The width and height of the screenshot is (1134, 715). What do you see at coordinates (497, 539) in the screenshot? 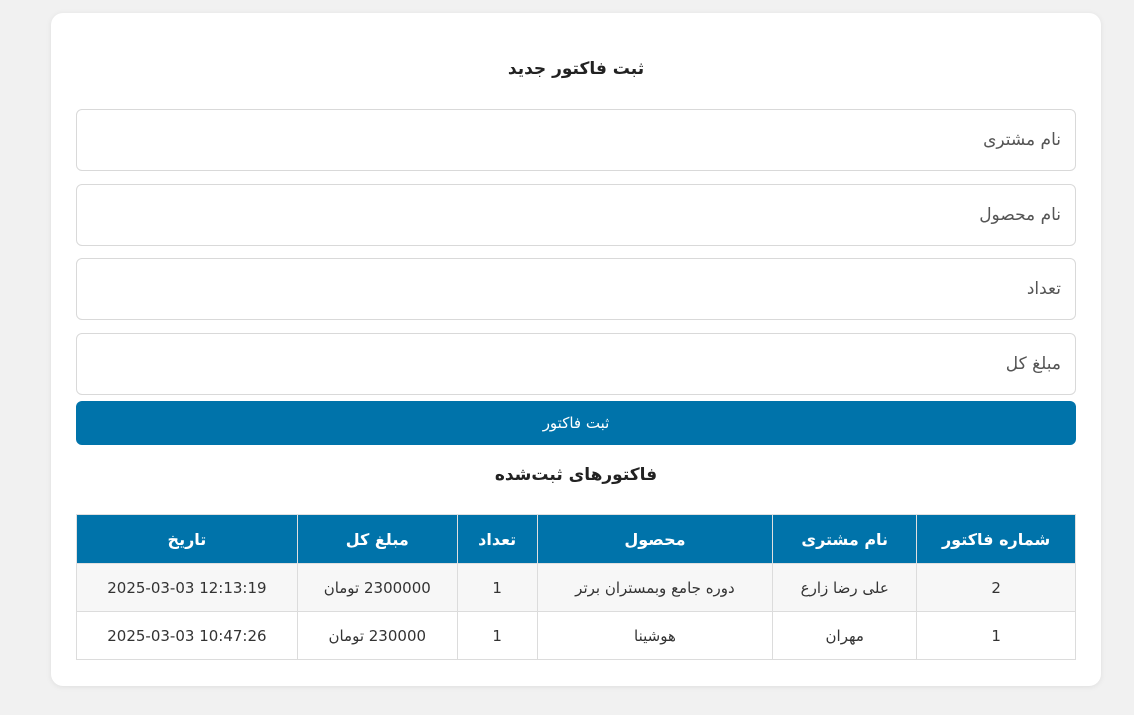
I see `column-header-quantity: تعداد` at bounding box center [497, 539].